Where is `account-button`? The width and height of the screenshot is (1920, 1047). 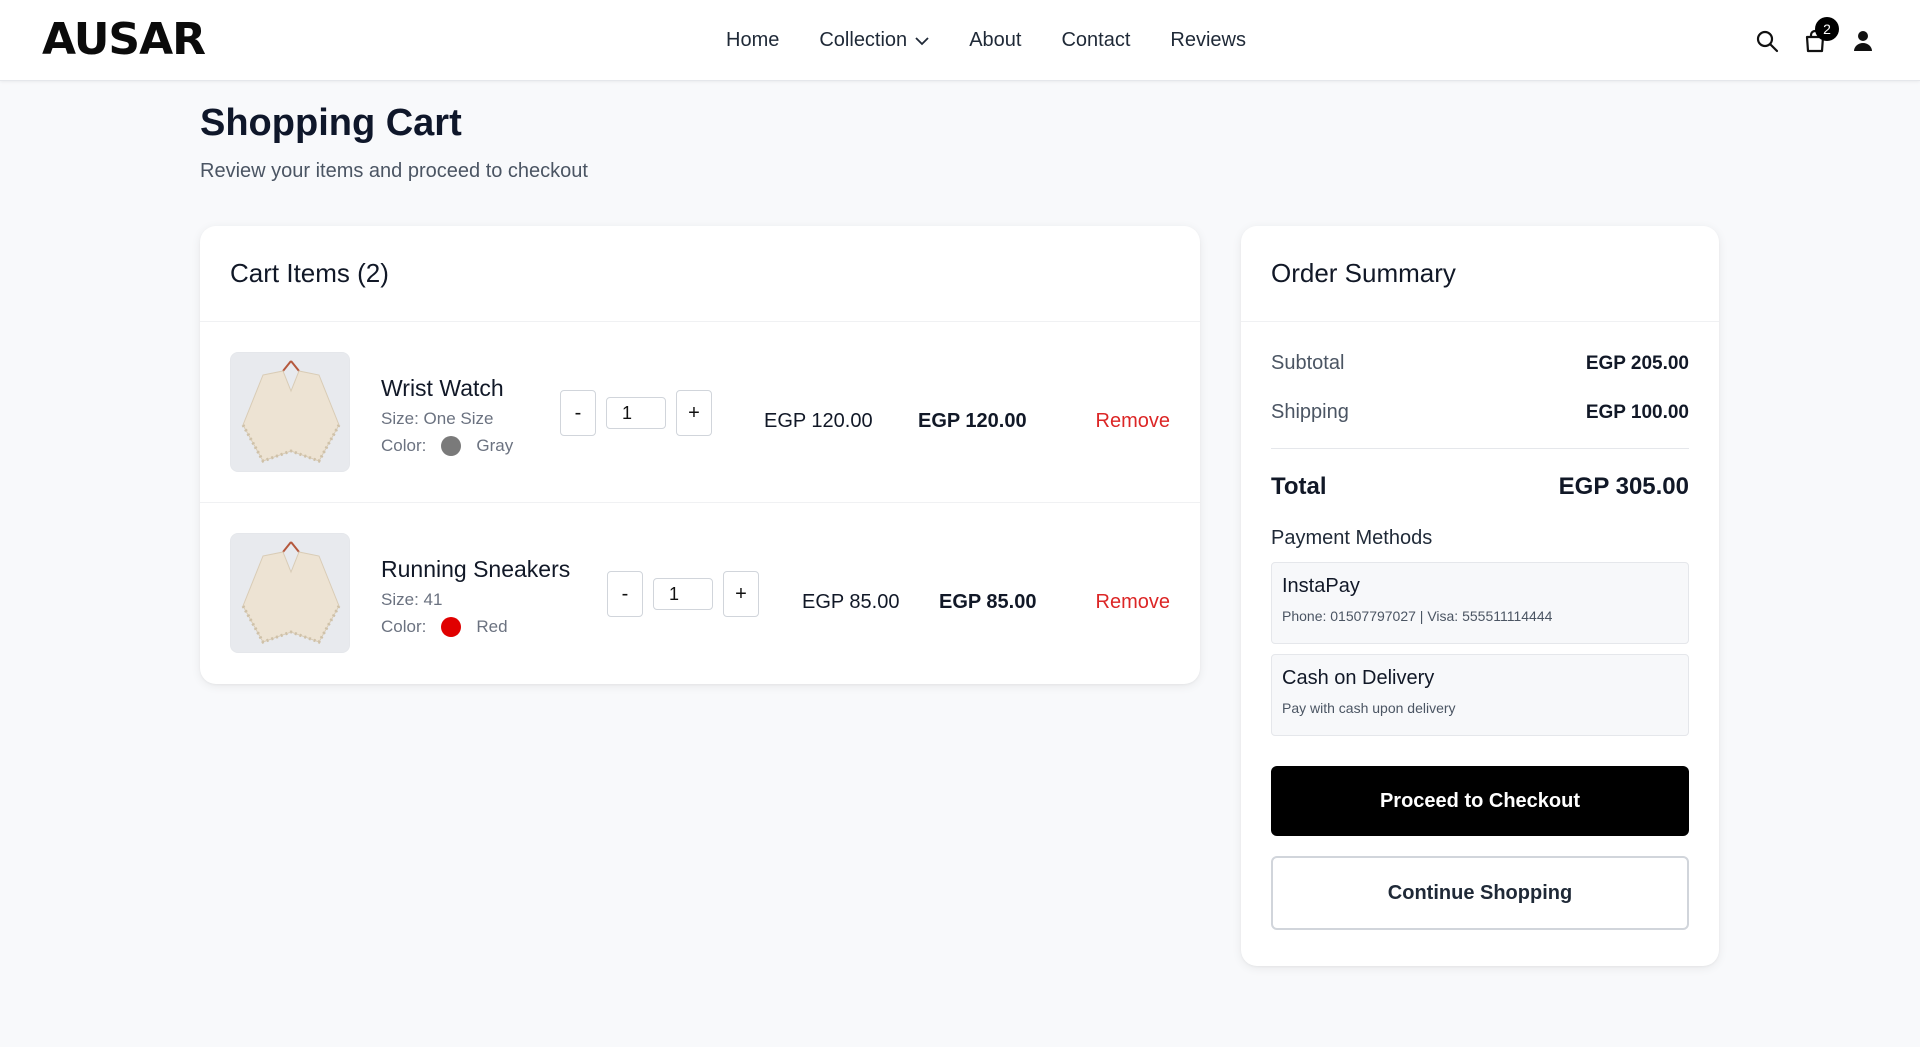
account-button is located at coordinates (1863, 41).